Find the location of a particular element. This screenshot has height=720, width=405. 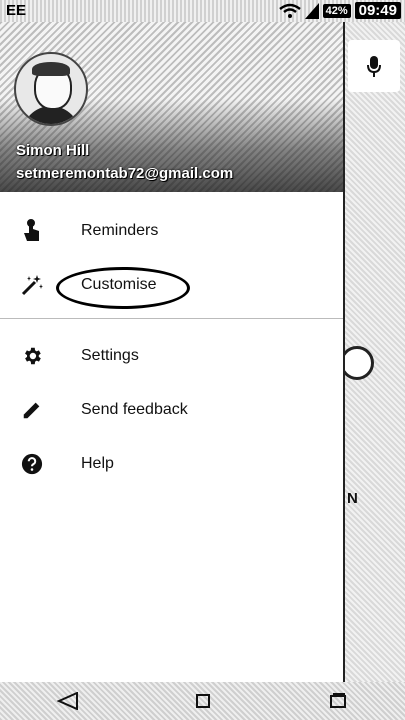

menu-item-label: Customise is located at coordinates (119, 284).